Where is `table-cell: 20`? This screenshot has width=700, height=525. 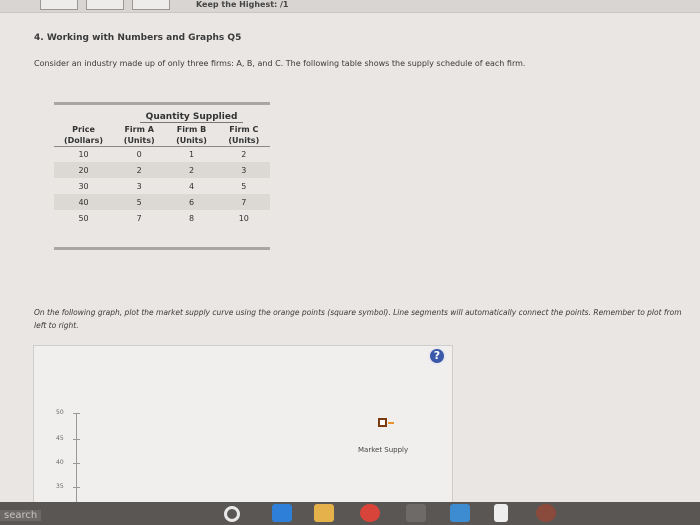
table-cell: 20 is located at coordinates (84, 170).